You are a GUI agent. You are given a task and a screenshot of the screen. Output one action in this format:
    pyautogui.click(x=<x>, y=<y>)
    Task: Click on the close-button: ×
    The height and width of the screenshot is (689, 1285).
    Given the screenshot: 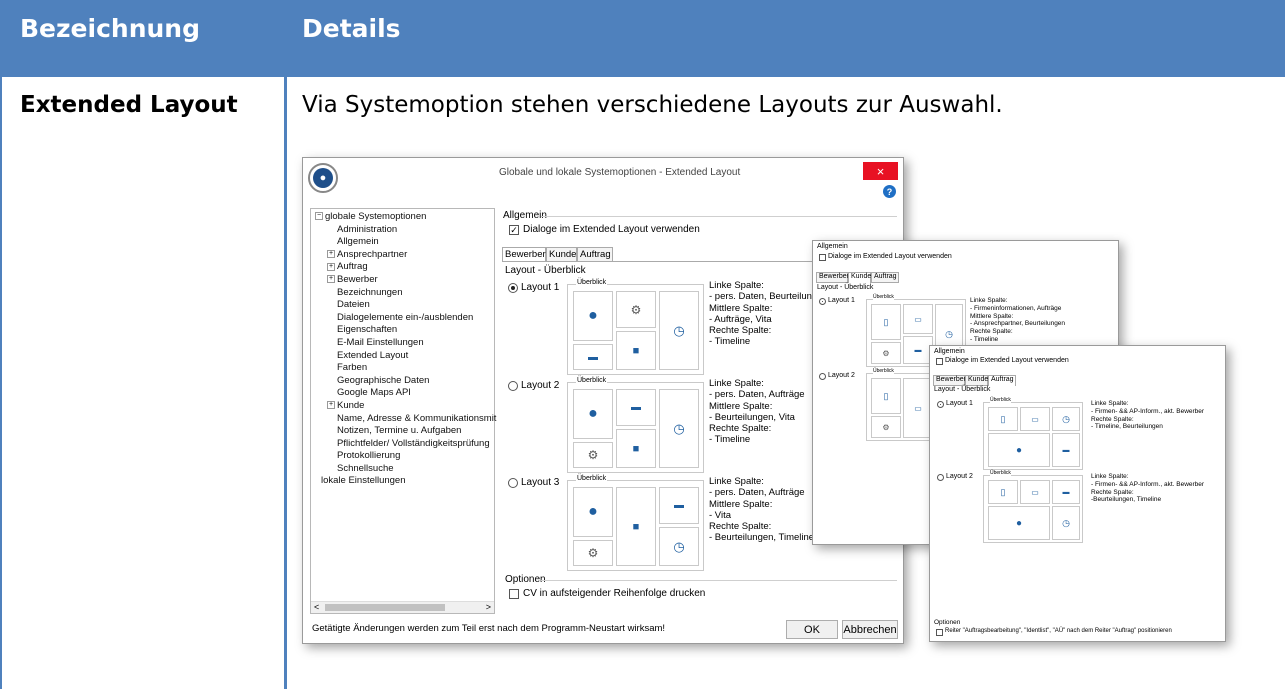 What is the action you would take?
    pyautogui.click(x=880, y=171)
    